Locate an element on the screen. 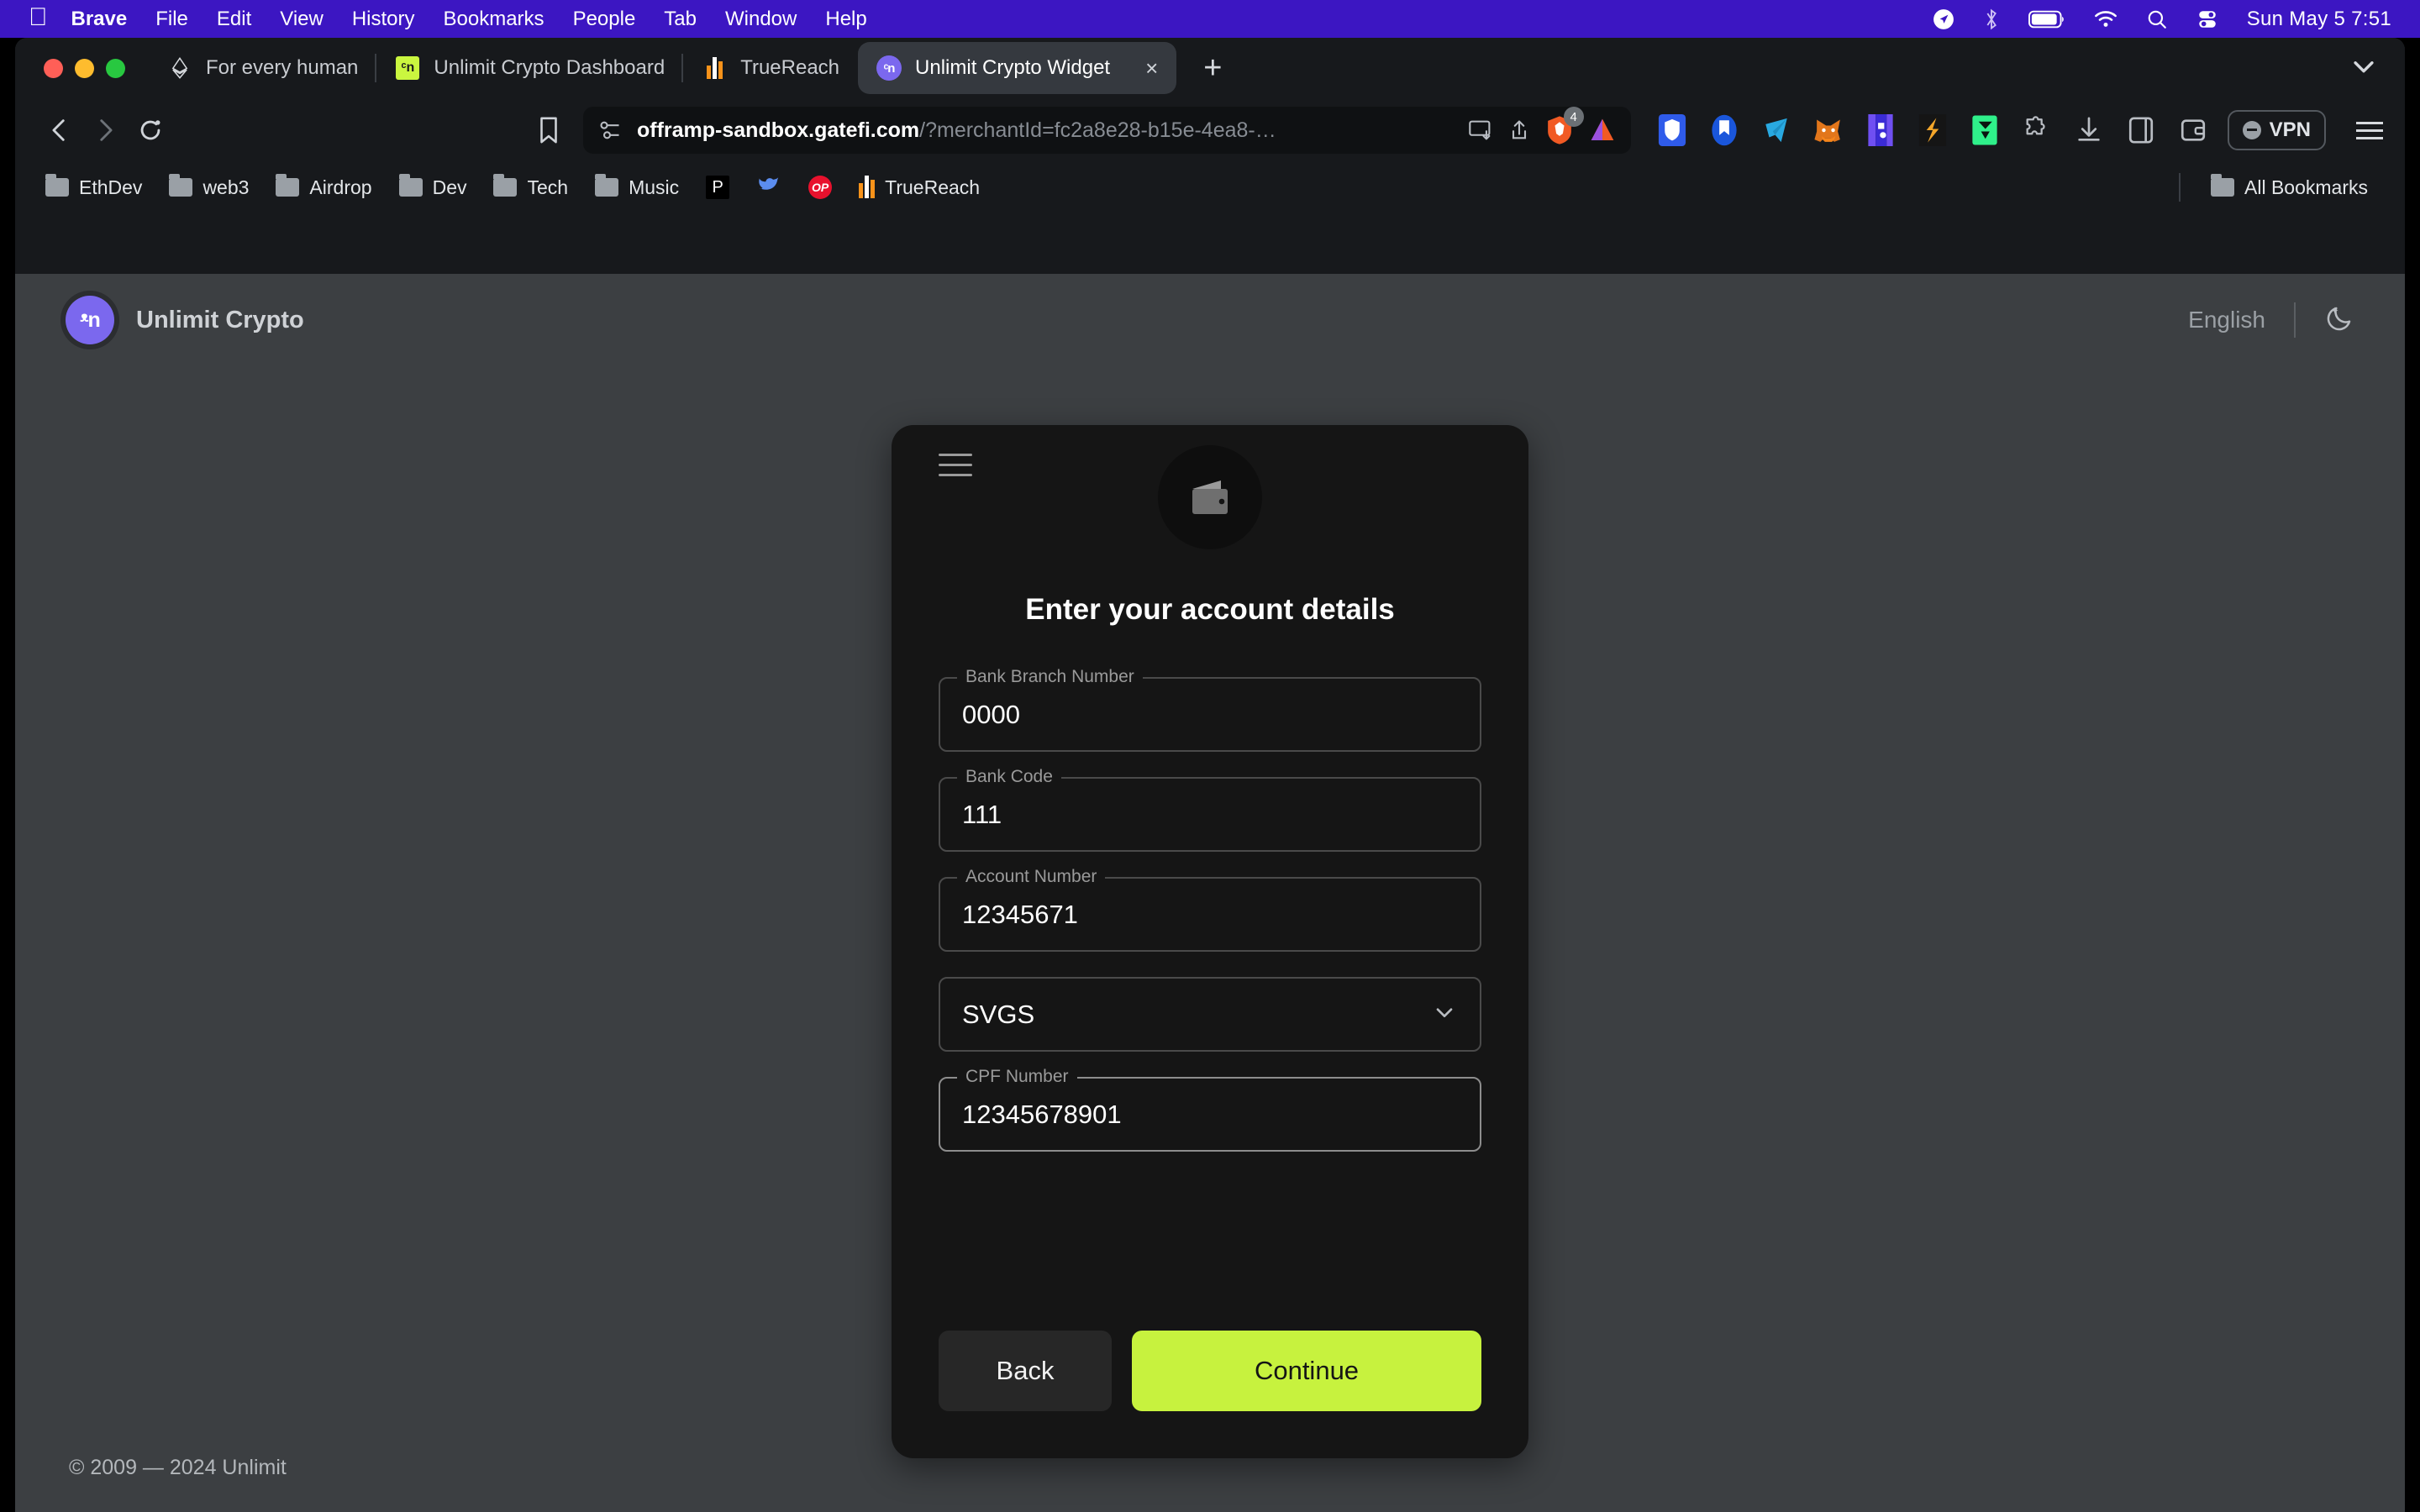 This screenshot has height=1512, width=2420. bookmark-web3: web3 is located at coordinates (209, 187).